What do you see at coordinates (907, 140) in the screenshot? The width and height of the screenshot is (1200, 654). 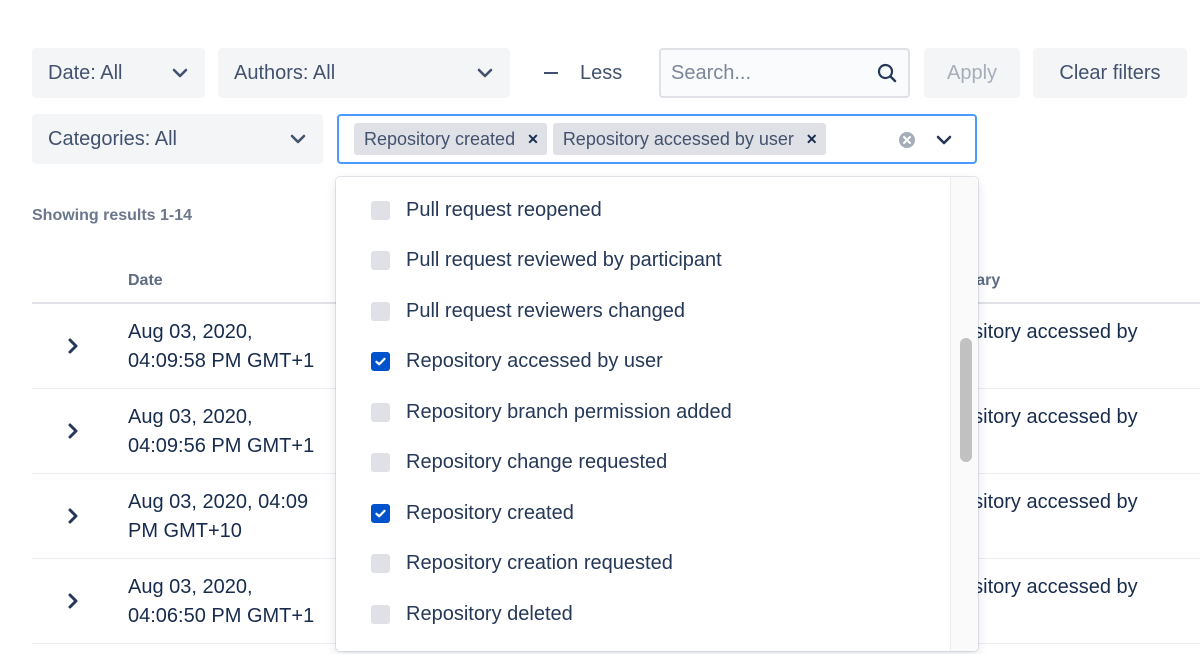 I see `clear-selection-icon` at bounding box center [907, 140].